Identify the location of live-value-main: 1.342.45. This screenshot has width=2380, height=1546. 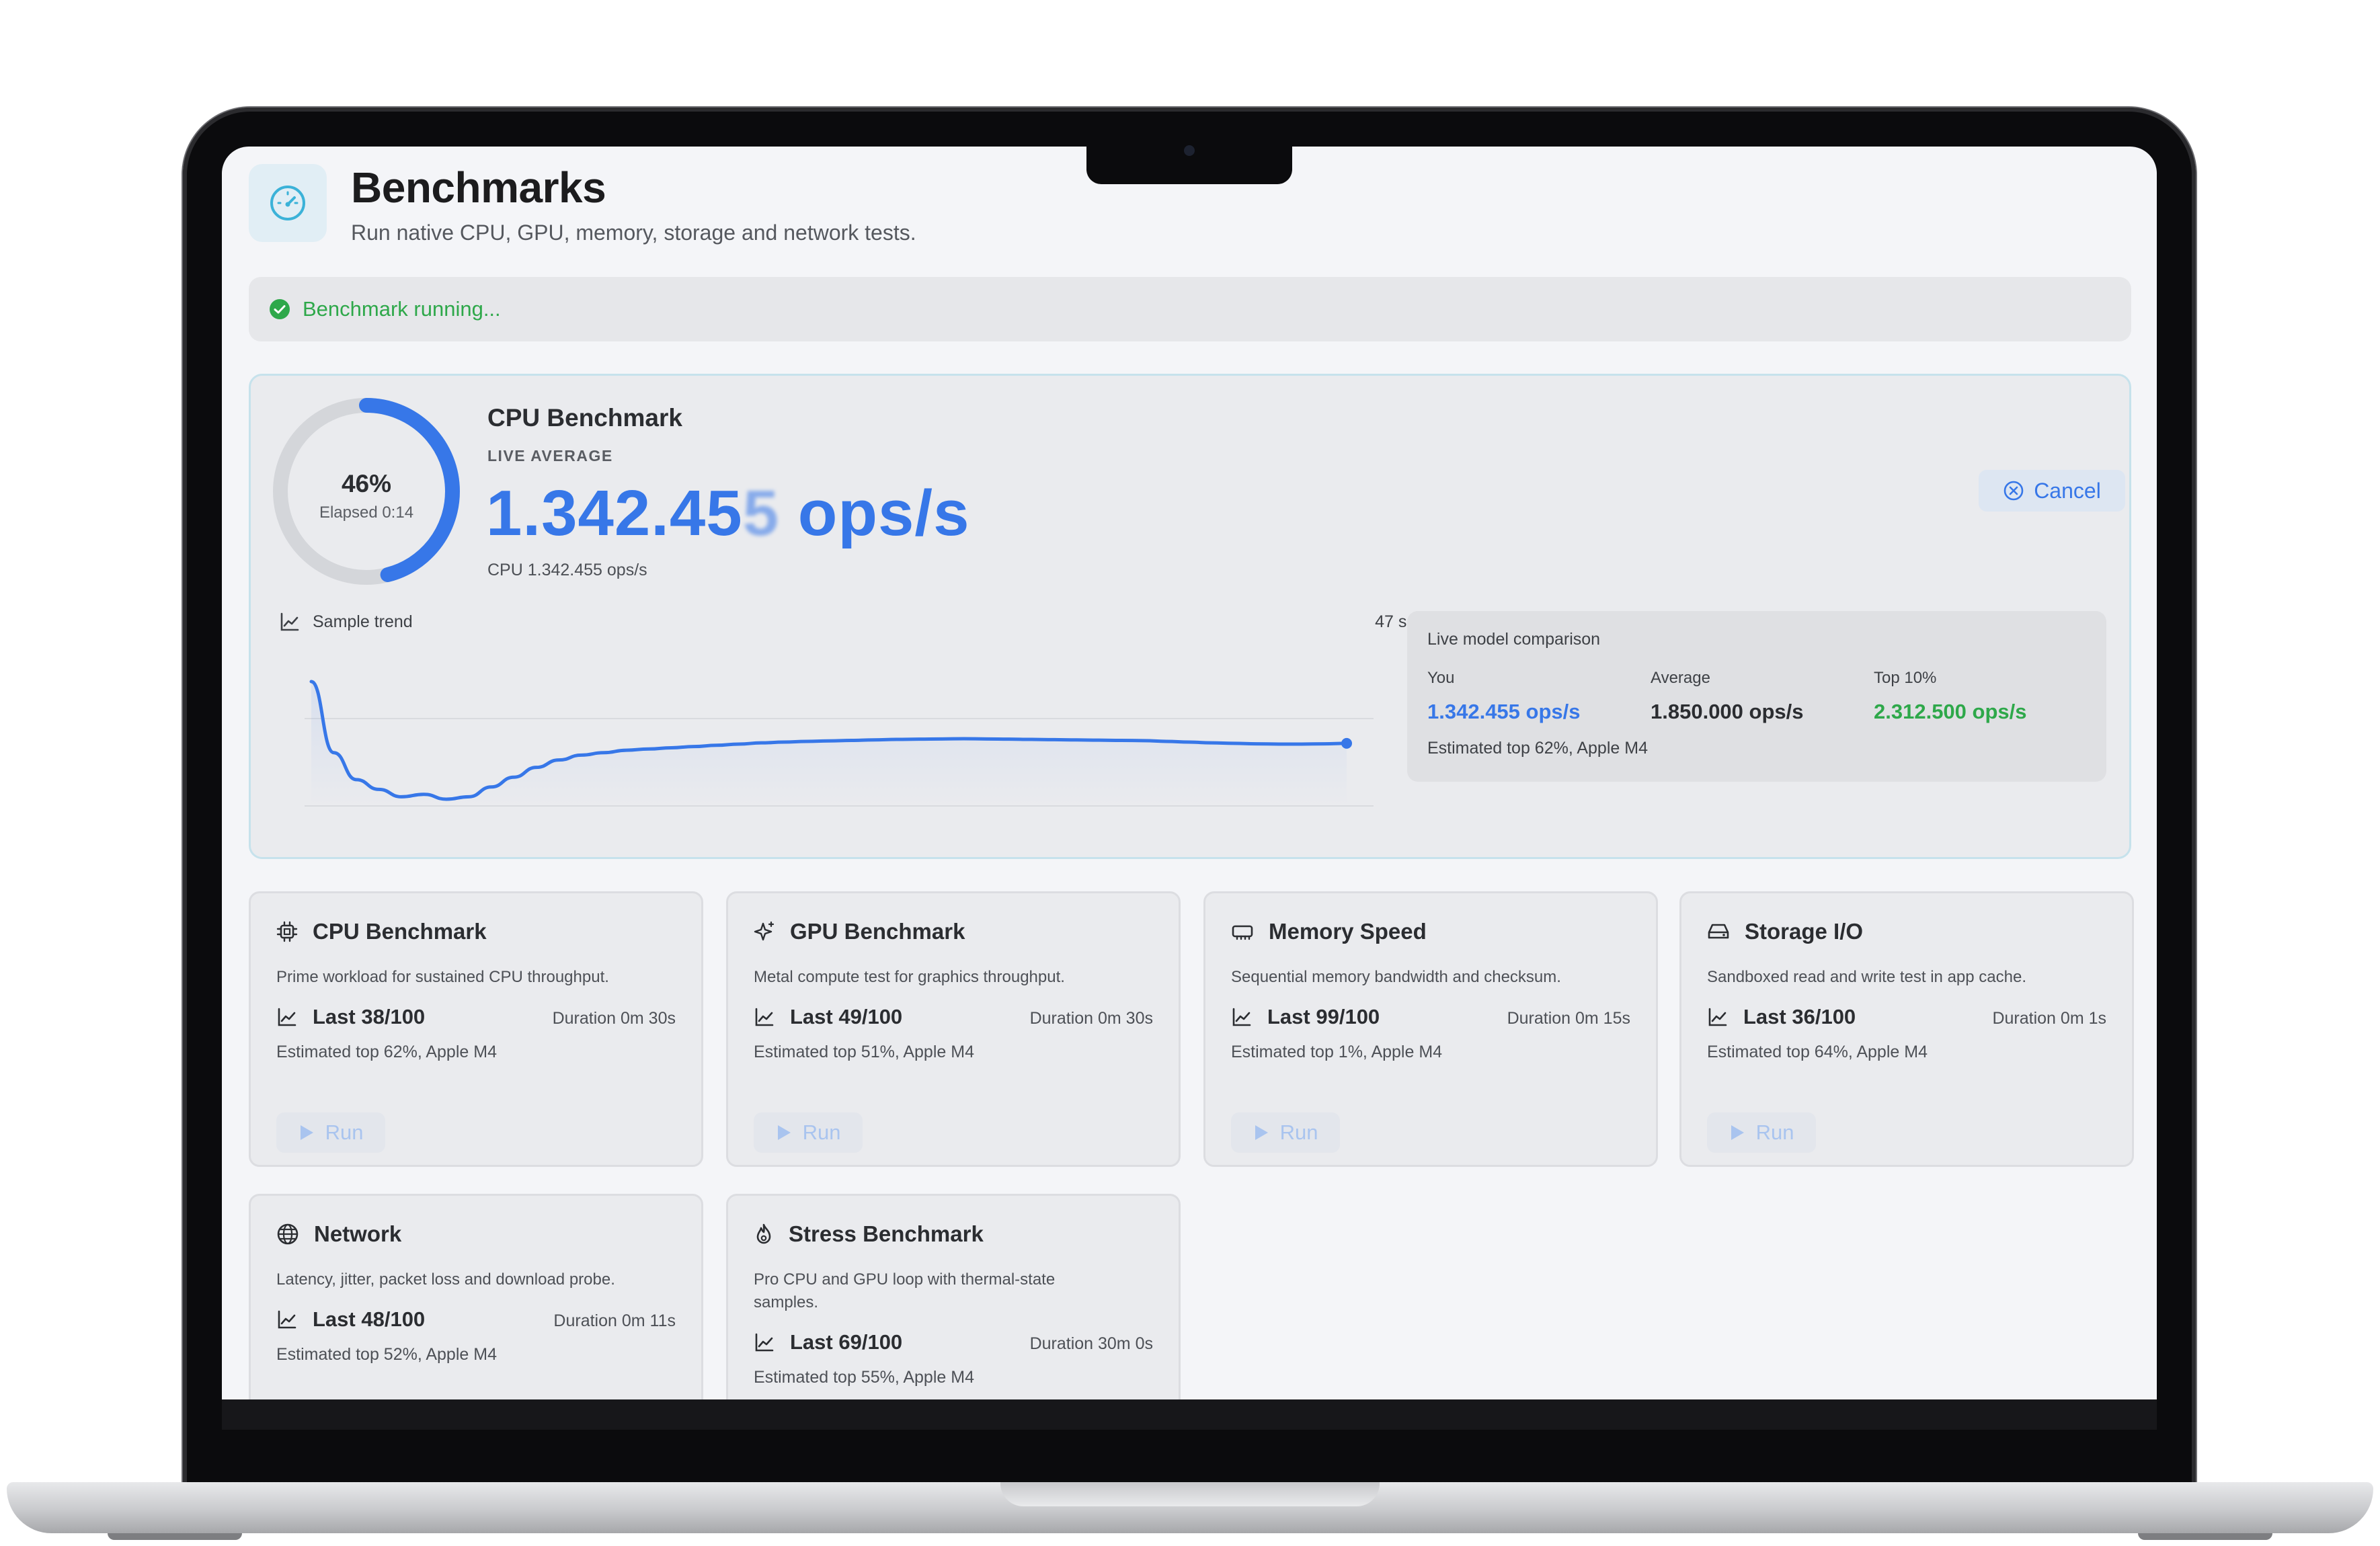
(614, 513).